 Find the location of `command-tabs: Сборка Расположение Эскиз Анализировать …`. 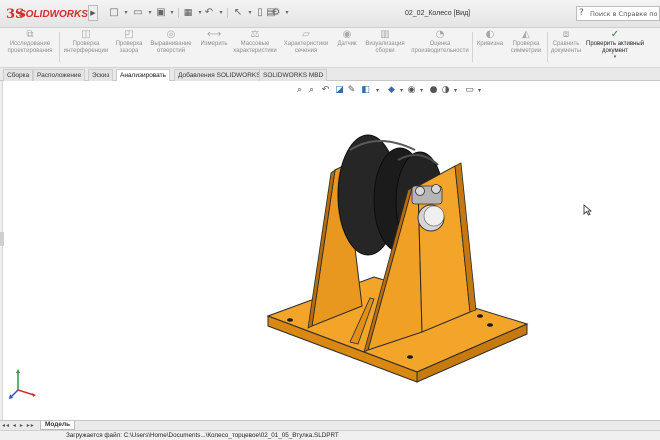

command-tabs: Сборка Расположение Эскиз Анализировать … is located at coordinates (330, 74).